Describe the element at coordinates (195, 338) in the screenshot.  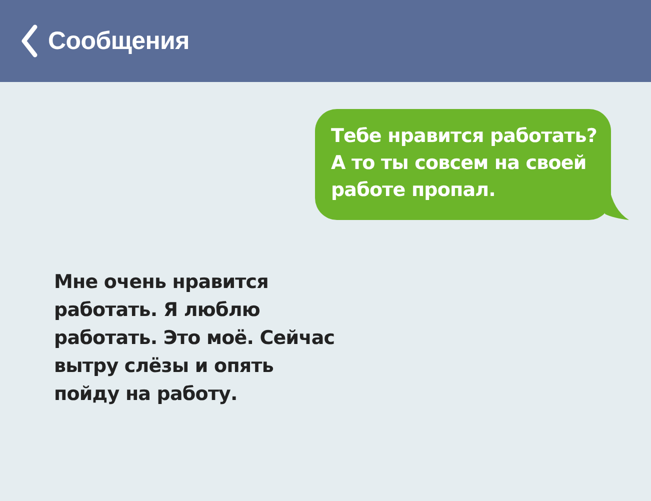
I see `incoming-message: Мне очень нравится работать. Я люблю работать. Это моё. Сейчас вытру слёзы и опять пойду на работу.` at that location.